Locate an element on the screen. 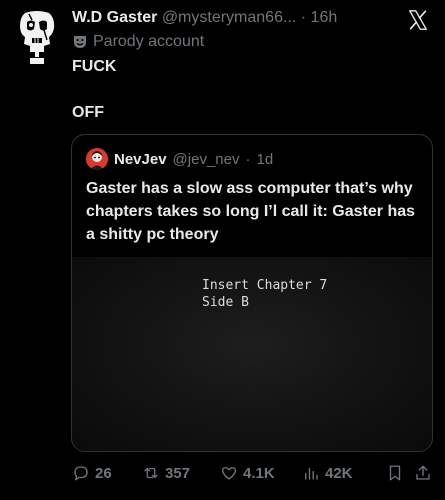 This screenshot has height=500, width=445. repost-icon is located at coordinates (151, 473).